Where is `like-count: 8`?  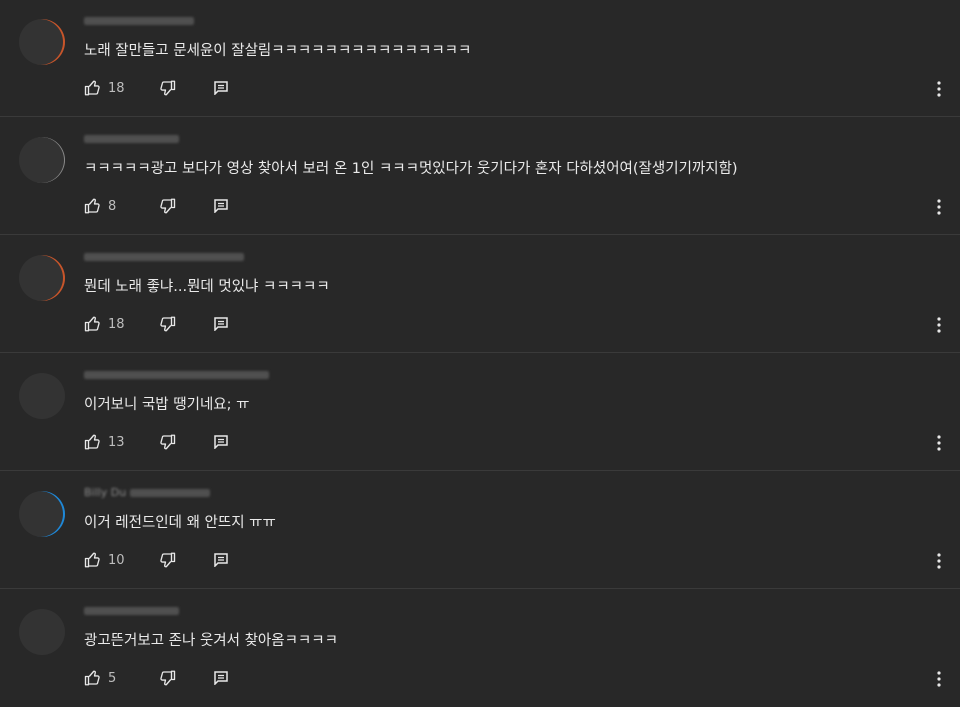
like-count: 8 is located at coordinates (112, 206).